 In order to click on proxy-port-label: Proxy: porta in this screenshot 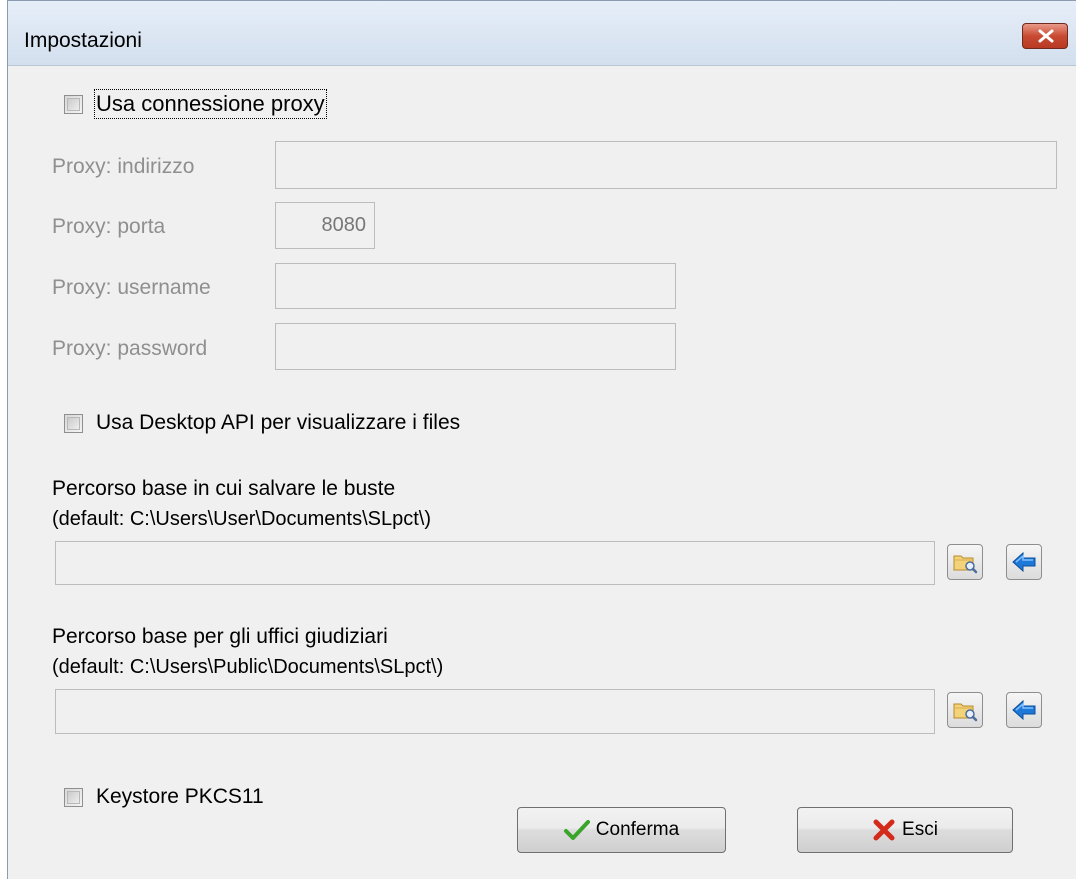, I will do `click(109, 226)`.